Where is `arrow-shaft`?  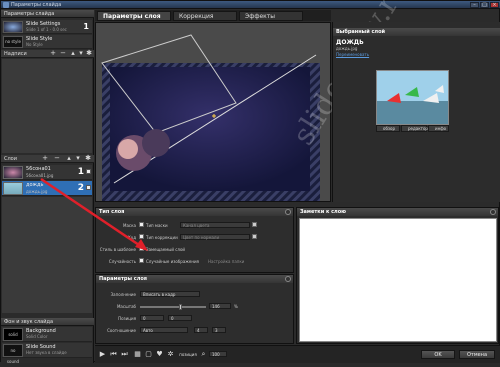
arrow-shaft is located at coordinates (91, 213).